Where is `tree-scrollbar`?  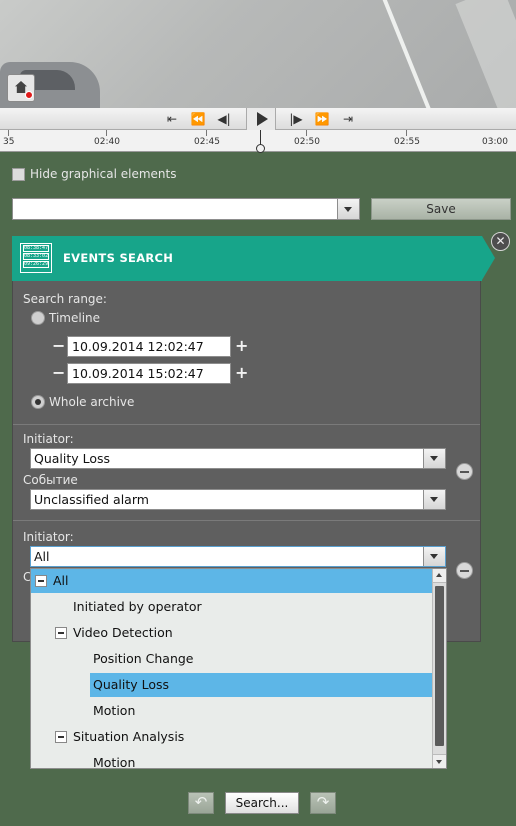
tree-scrollbar is located at coordinates (439, 668).